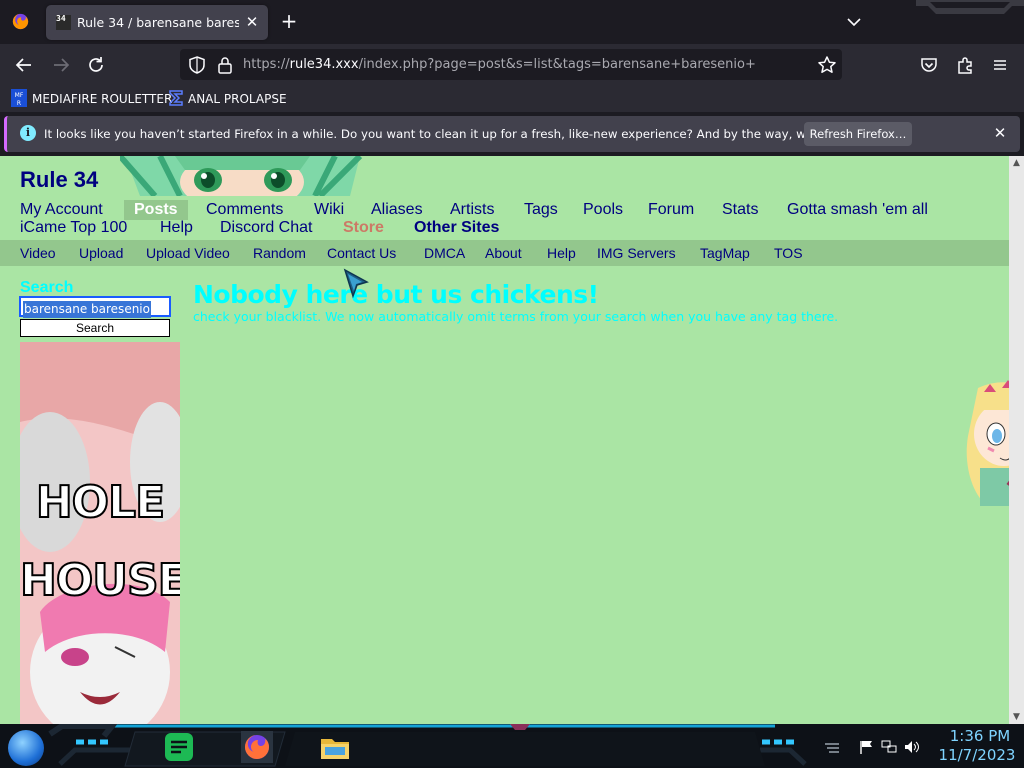 The height and width of the screenshot is (768, 1024). Describe the element at coordinates (503, 253) in the screenshot. I see `subnav-about: About` at that location.